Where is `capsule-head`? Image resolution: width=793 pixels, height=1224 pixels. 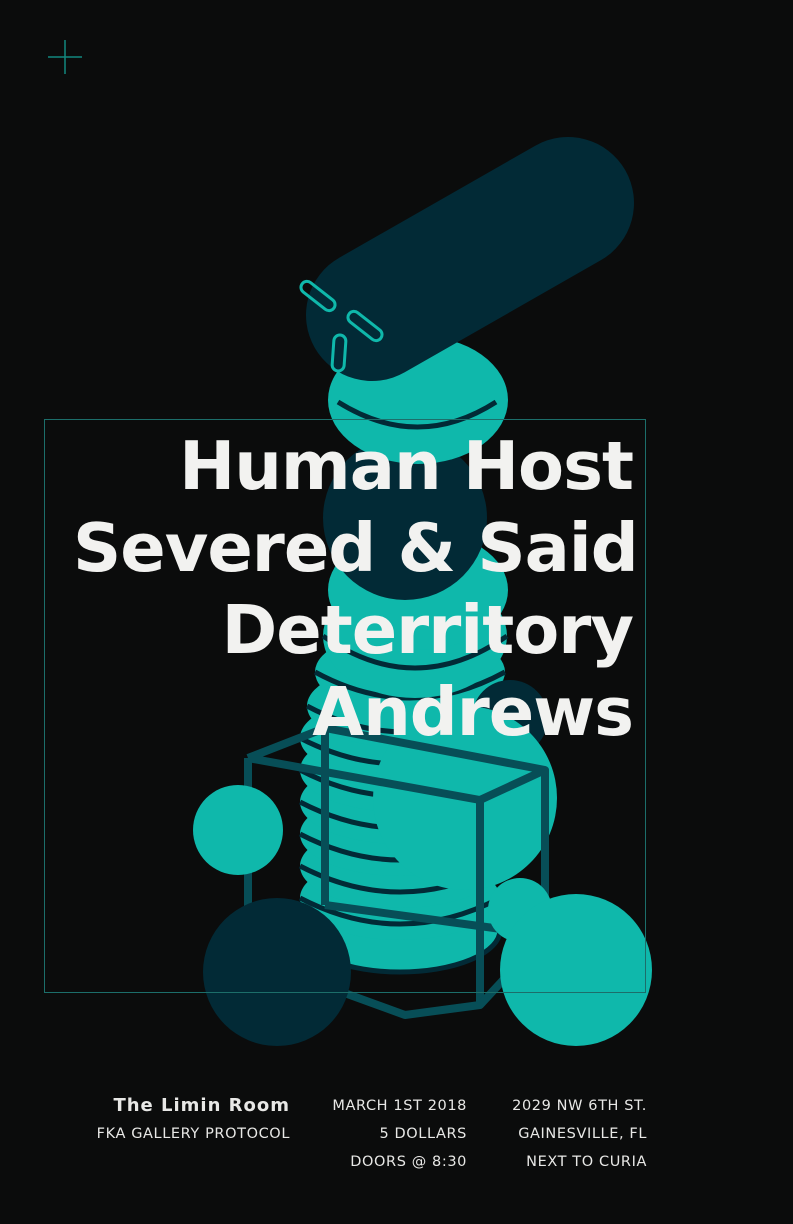
capsule-head is located at coordinates (466, 259).